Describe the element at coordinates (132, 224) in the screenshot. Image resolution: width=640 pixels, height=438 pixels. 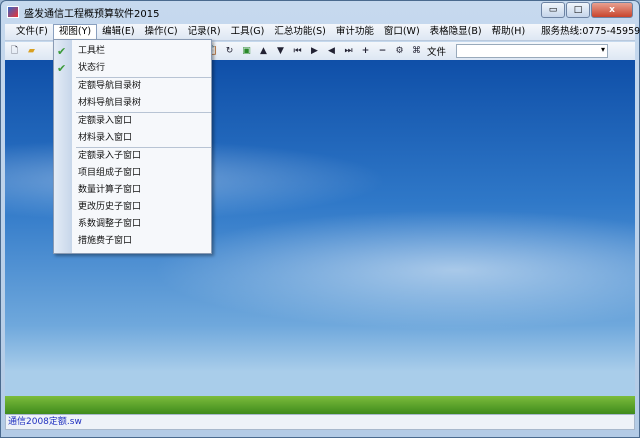
I see `menu-item-coefficient-subwindow: 系数调整子窗口` at that location.